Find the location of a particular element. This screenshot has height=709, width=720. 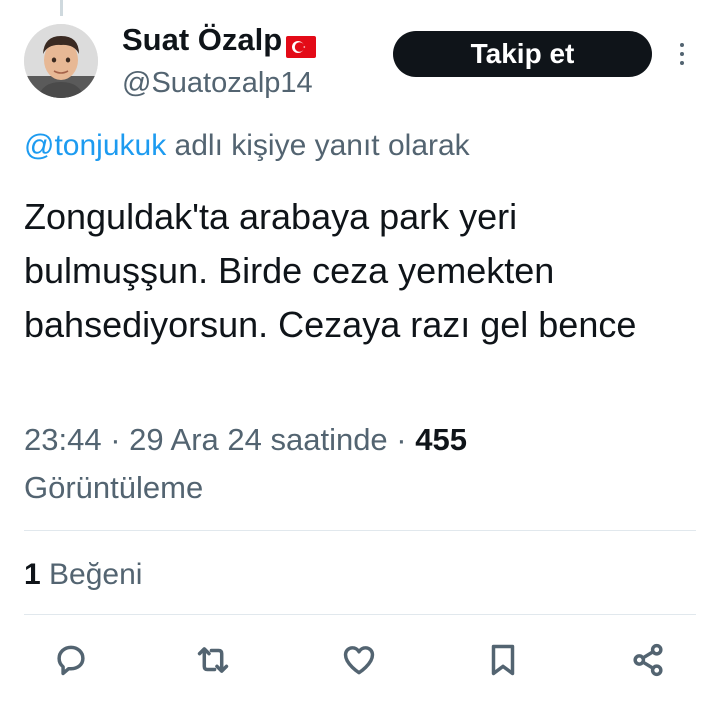

likes-count: 1 is located at coordinates (32, 574).